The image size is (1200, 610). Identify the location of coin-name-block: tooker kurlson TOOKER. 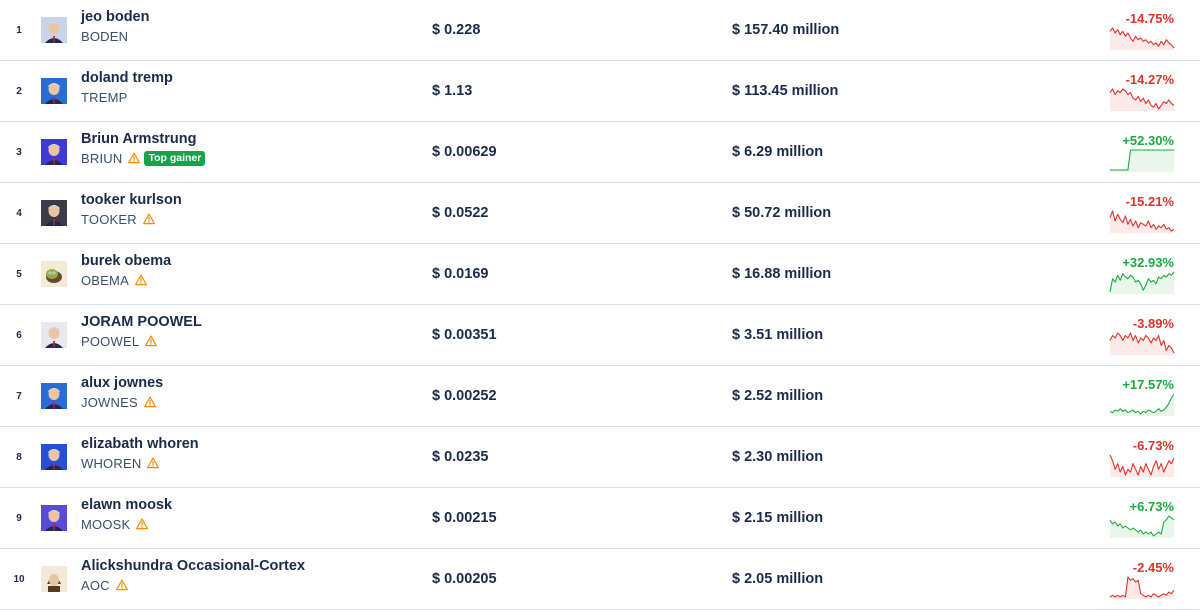
(131, 209).